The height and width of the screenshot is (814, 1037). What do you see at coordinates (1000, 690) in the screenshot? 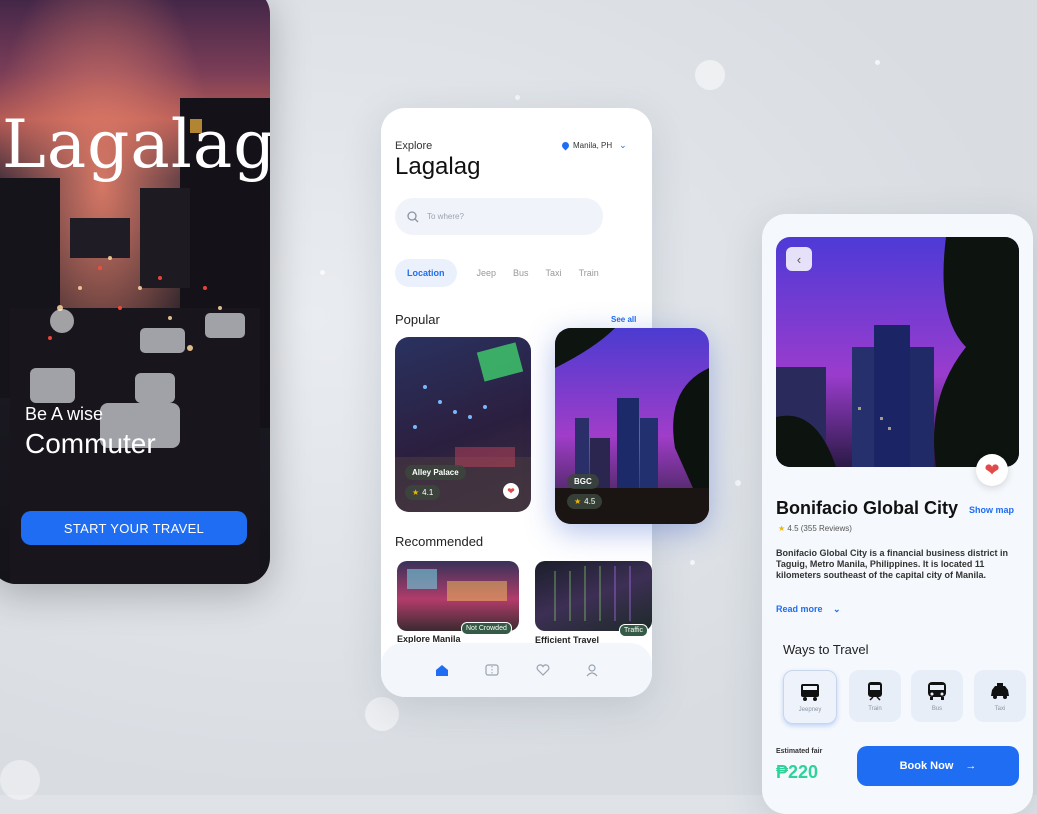
I see `taxi-icon` at bounding box center [1000, 690].